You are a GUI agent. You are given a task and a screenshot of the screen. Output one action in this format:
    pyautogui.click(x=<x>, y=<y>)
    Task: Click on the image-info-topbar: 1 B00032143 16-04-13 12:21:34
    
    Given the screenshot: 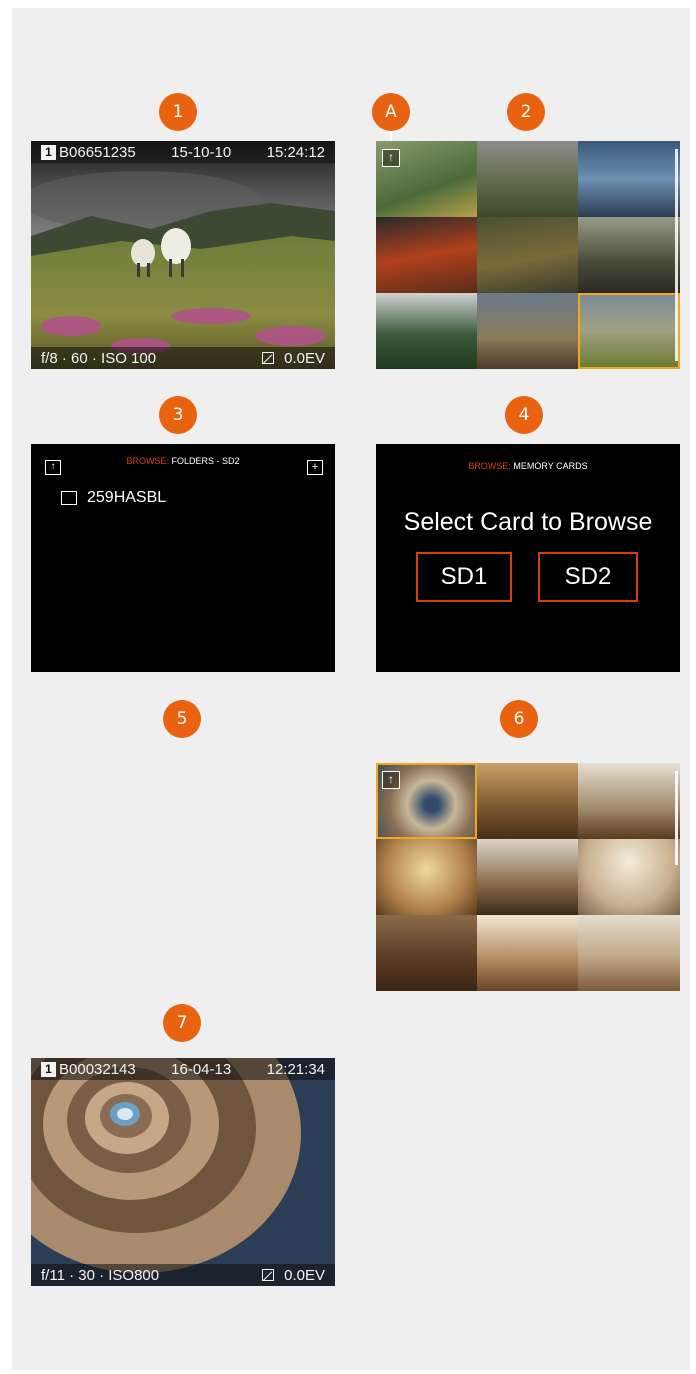 What is the action you would take?
    pyautogui.click(x=183, y=1069)
    